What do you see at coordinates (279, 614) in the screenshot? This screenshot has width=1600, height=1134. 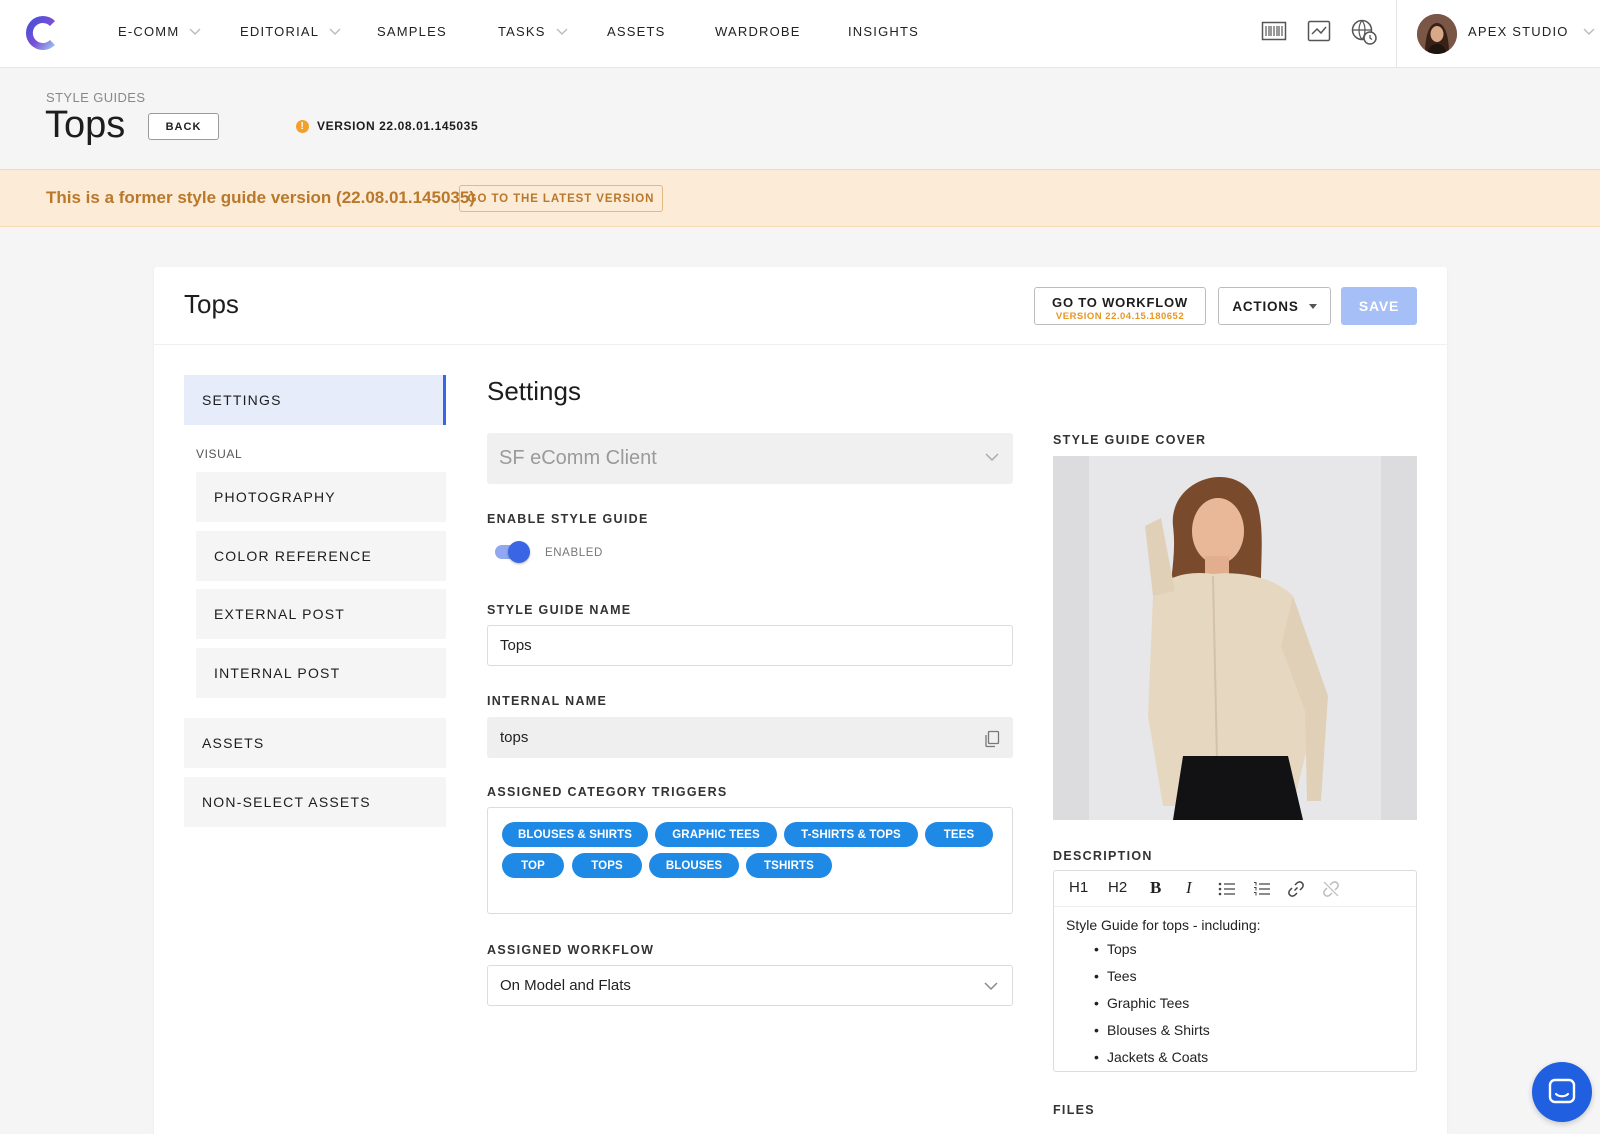 I see `menu-external-post-label: EXTERNAL POST` at bounding box center [279, 614].